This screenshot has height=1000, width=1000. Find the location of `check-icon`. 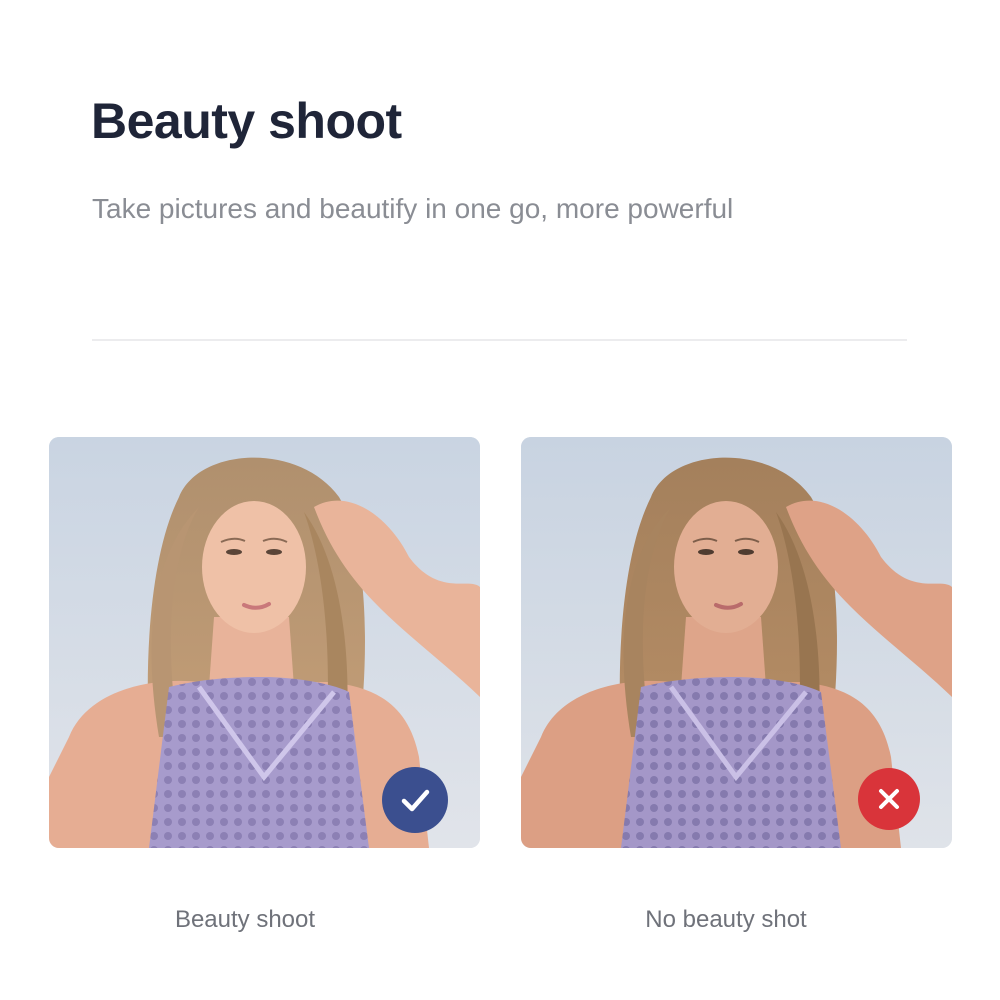

check-icon is located at coordinates (415, 800).